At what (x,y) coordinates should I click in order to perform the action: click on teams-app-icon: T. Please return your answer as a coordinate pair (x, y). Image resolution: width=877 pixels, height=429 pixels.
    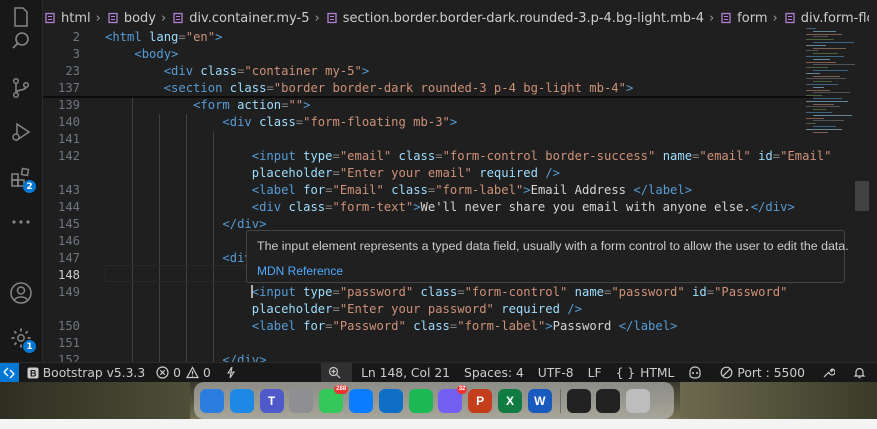
    Looking at the image, I should click on (271, 400).